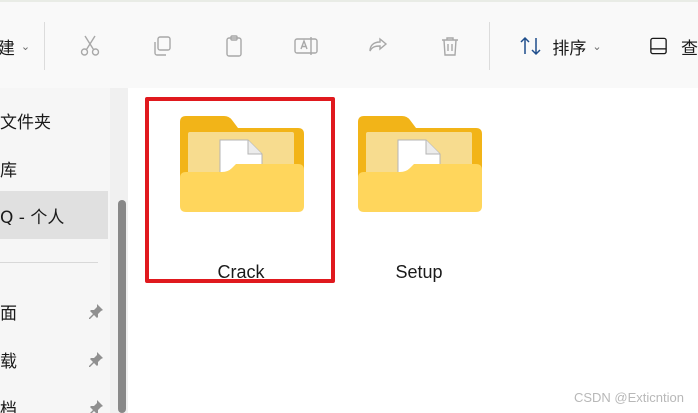 The image size is (698, 413). What do you see at coordinates (64, 250) in the screenshot?
I see `navigation-pane: 文件夹 库 Q - 个人 面 载 档` at bounding box center [64, 250].